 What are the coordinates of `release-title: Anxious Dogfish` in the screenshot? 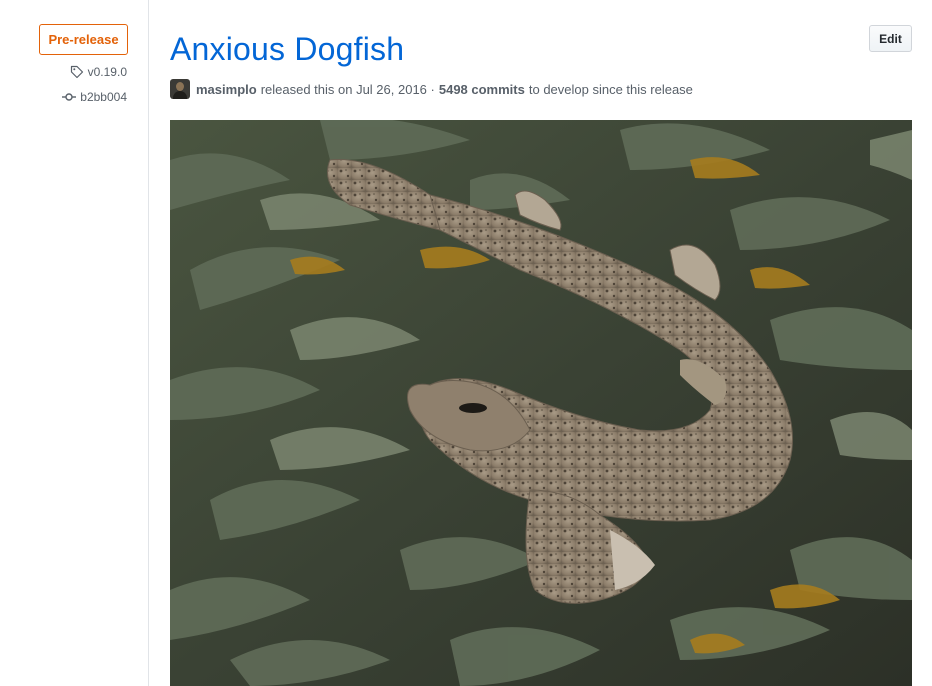 It's located at (287, 49).